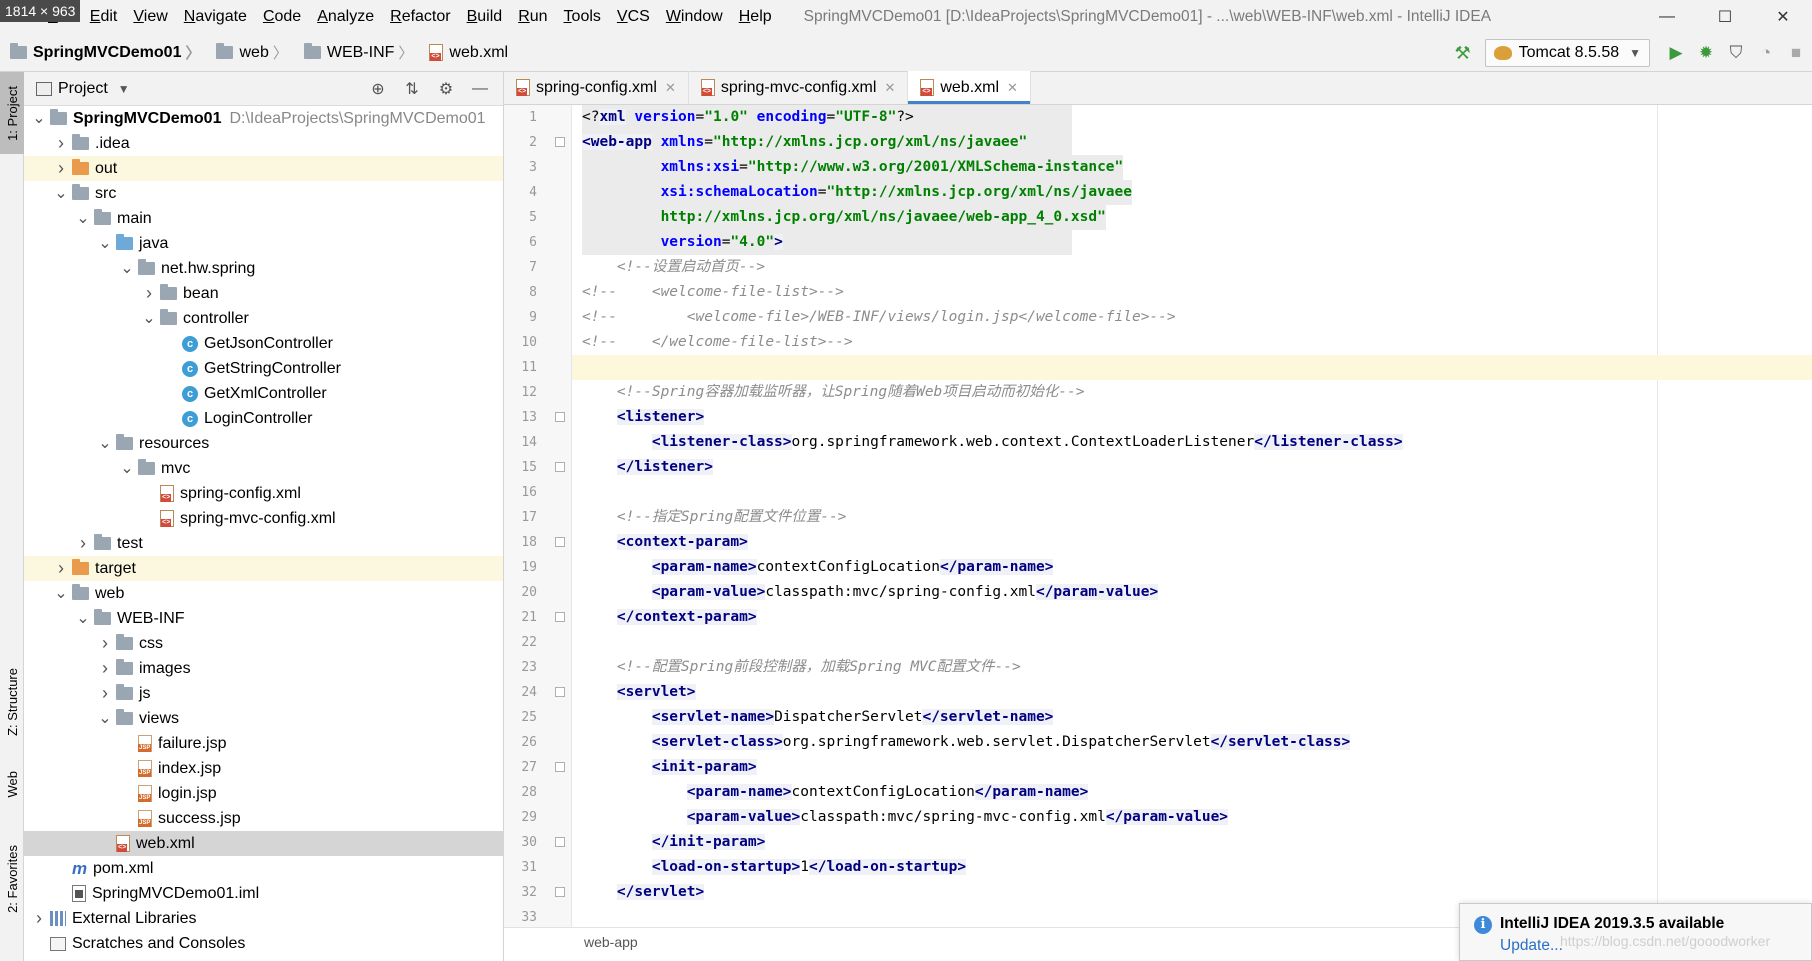  What do you see at coordinates (263, 618) in the screenshot?
I see `tree-item: ⌄ WEB-INF` at bounding box center [263, 618].